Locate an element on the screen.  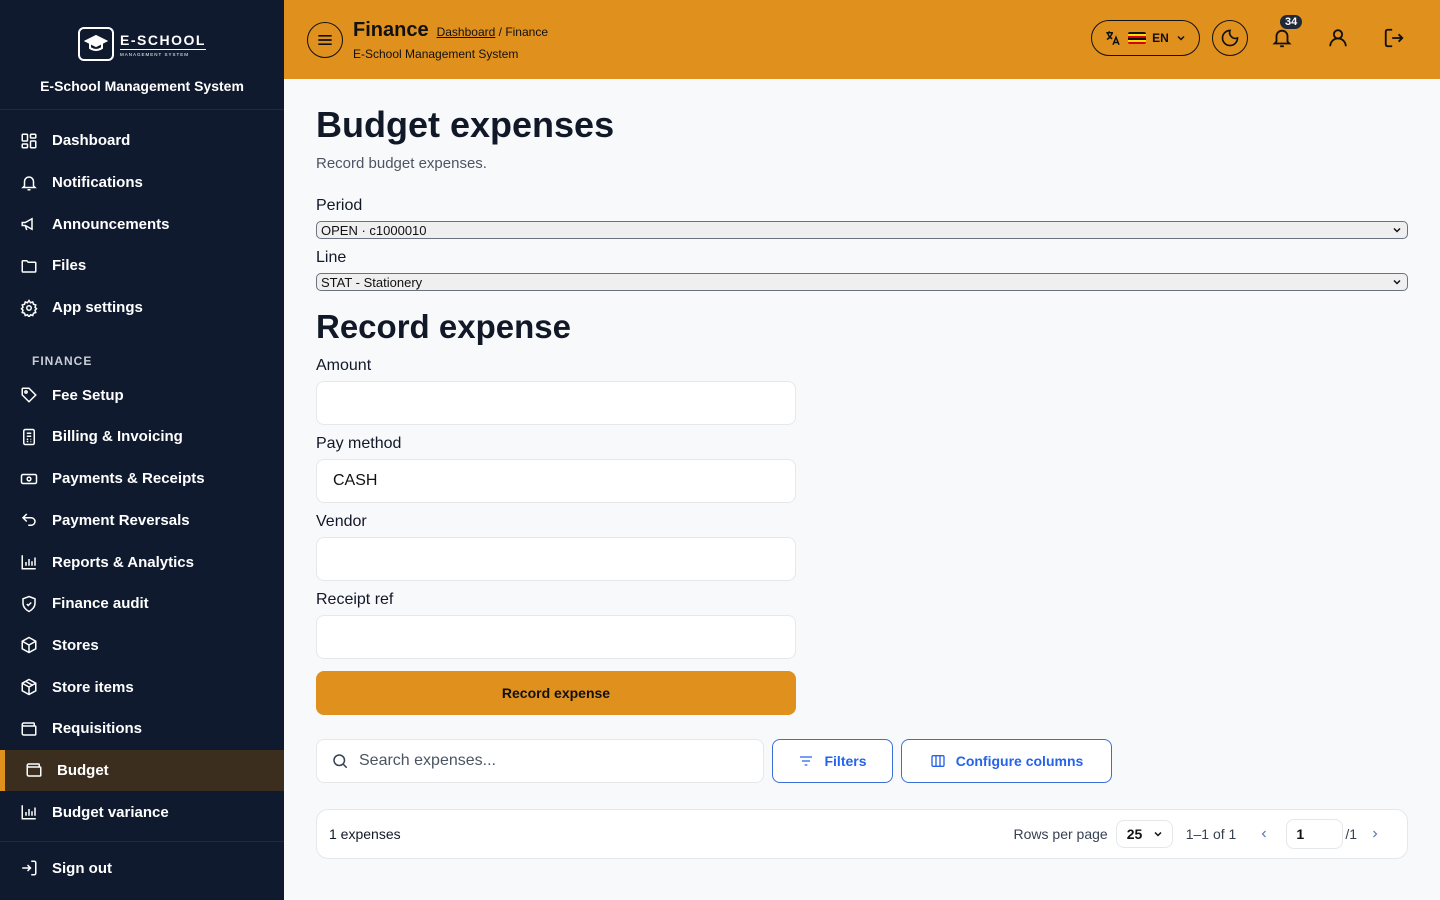
vendor-label: Vendor is located at coordinates (341, 521).